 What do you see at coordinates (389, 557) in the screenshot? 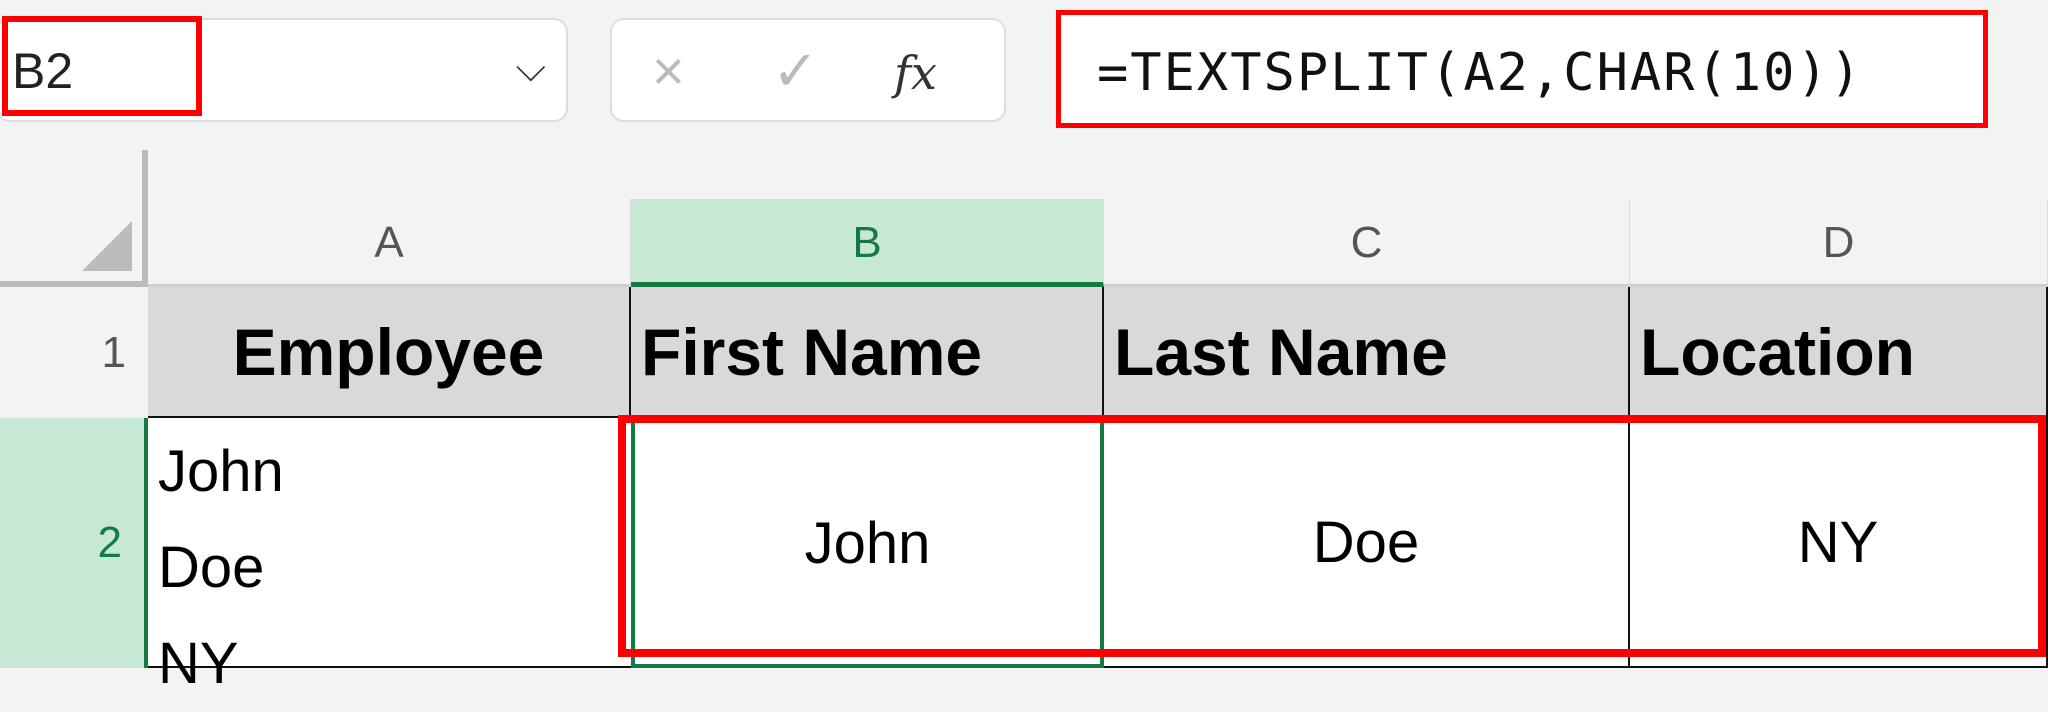
I see `cell-a2: John Doe NY` at bounding box center [389, 557].